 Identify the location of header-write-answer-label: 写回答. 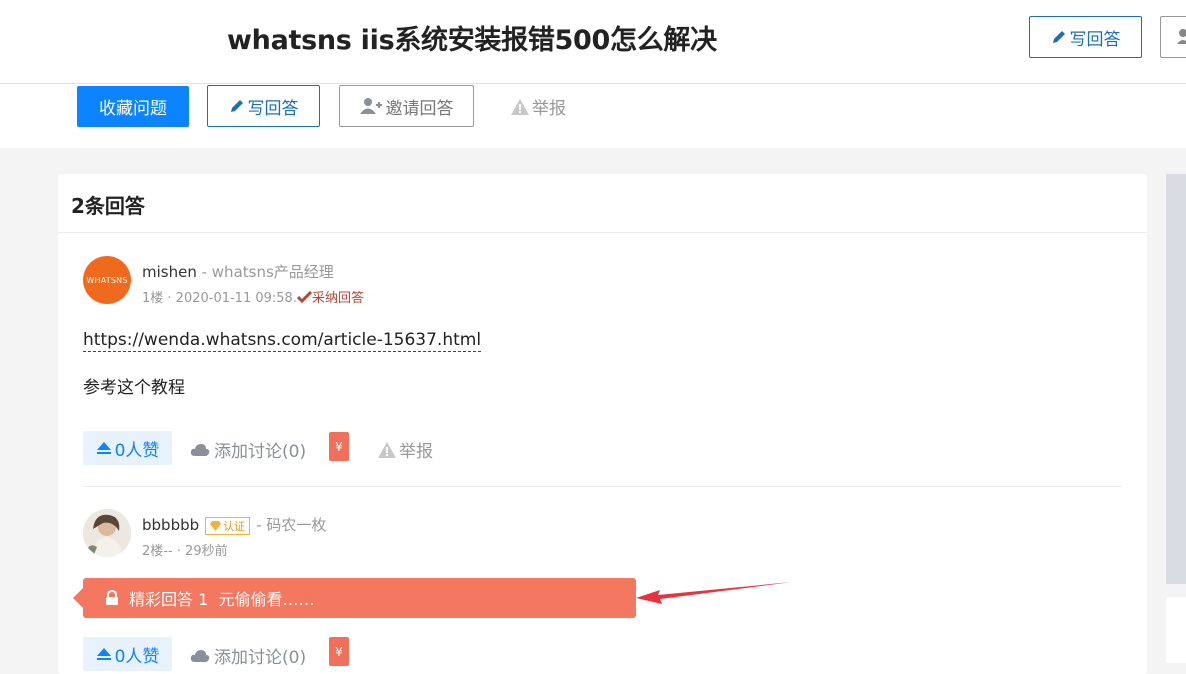
(1095, 39).